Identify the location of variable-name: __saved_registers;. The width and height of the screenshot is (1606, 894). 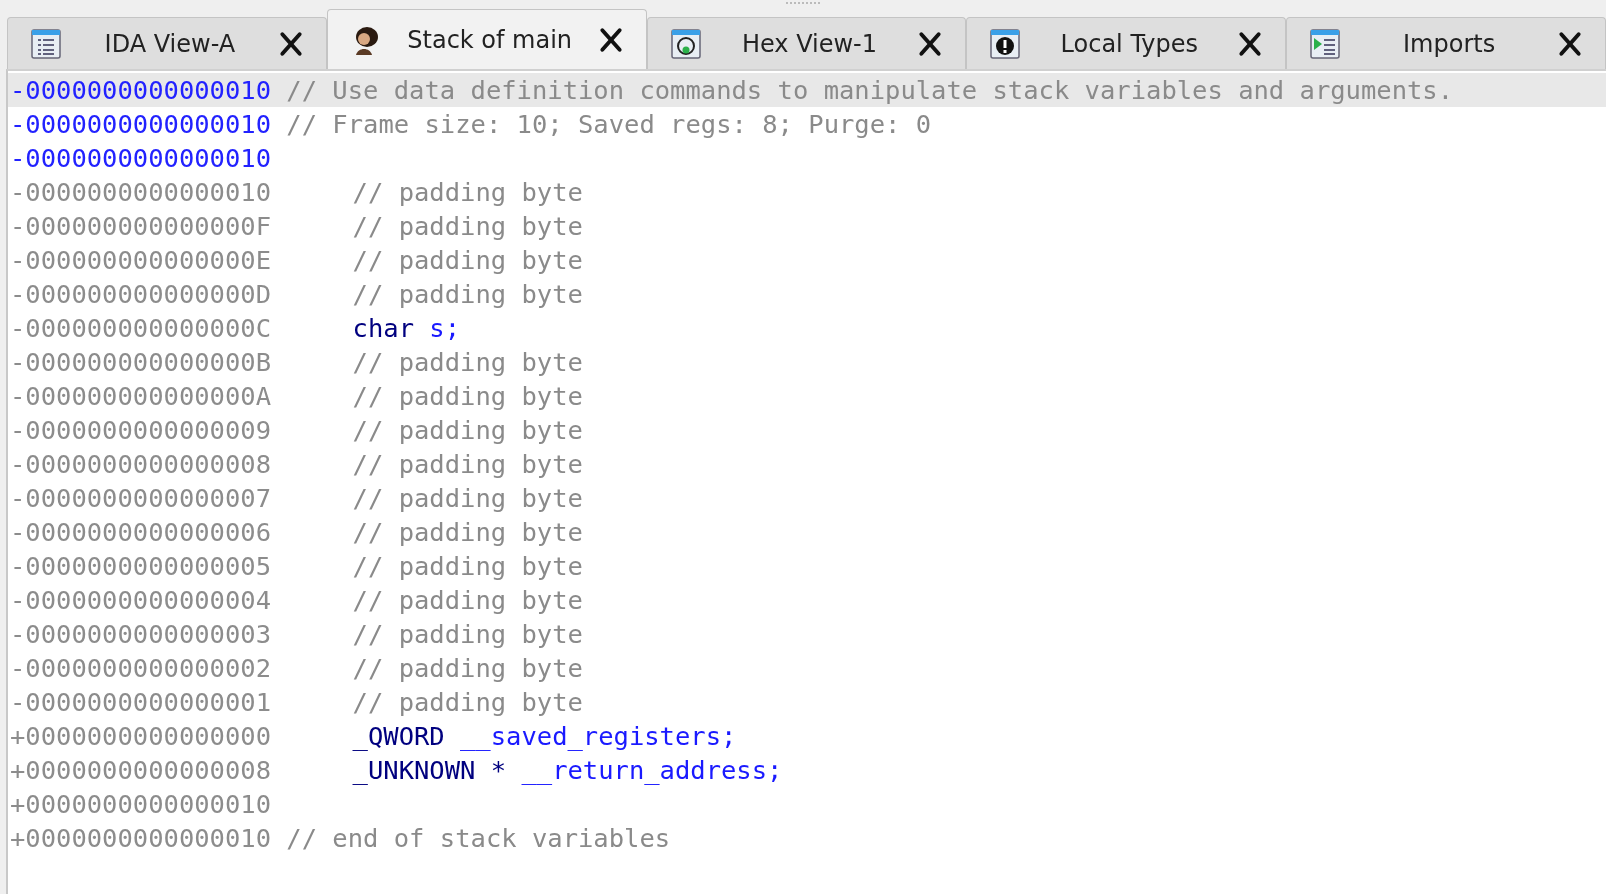
(598, 736).